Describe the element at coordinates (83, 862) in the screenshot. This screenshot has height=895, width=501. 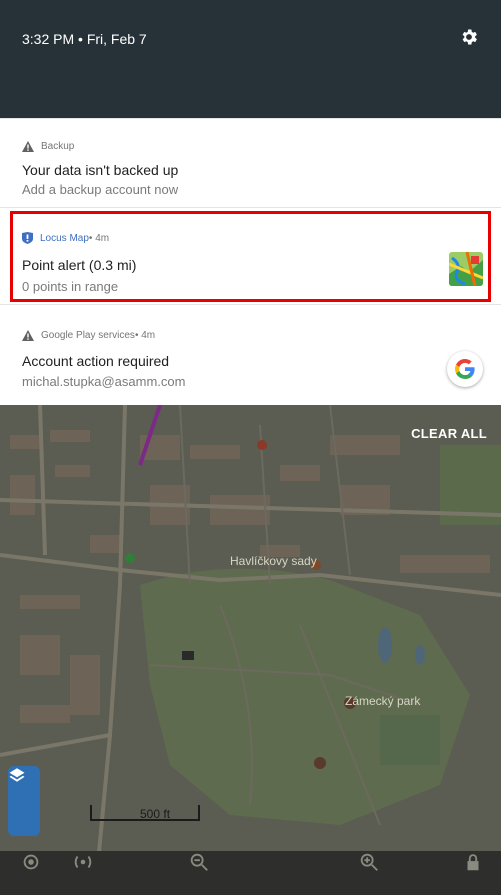
I see `gps-signal-icon` at that location.